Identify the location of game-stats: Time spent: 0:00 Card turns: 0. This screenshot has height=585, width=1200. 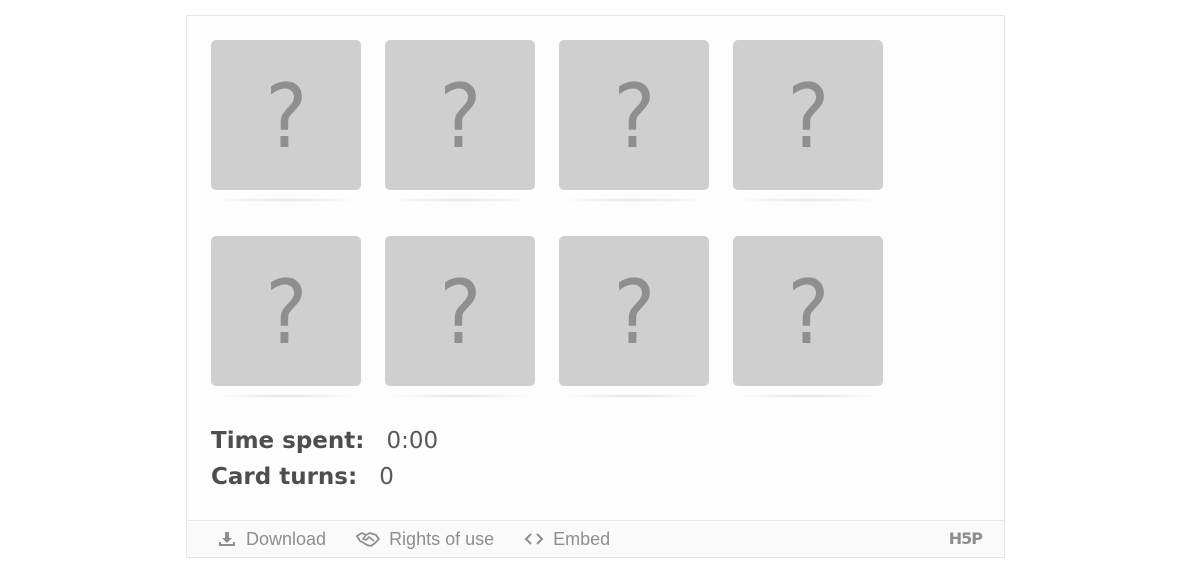
(324, 464).